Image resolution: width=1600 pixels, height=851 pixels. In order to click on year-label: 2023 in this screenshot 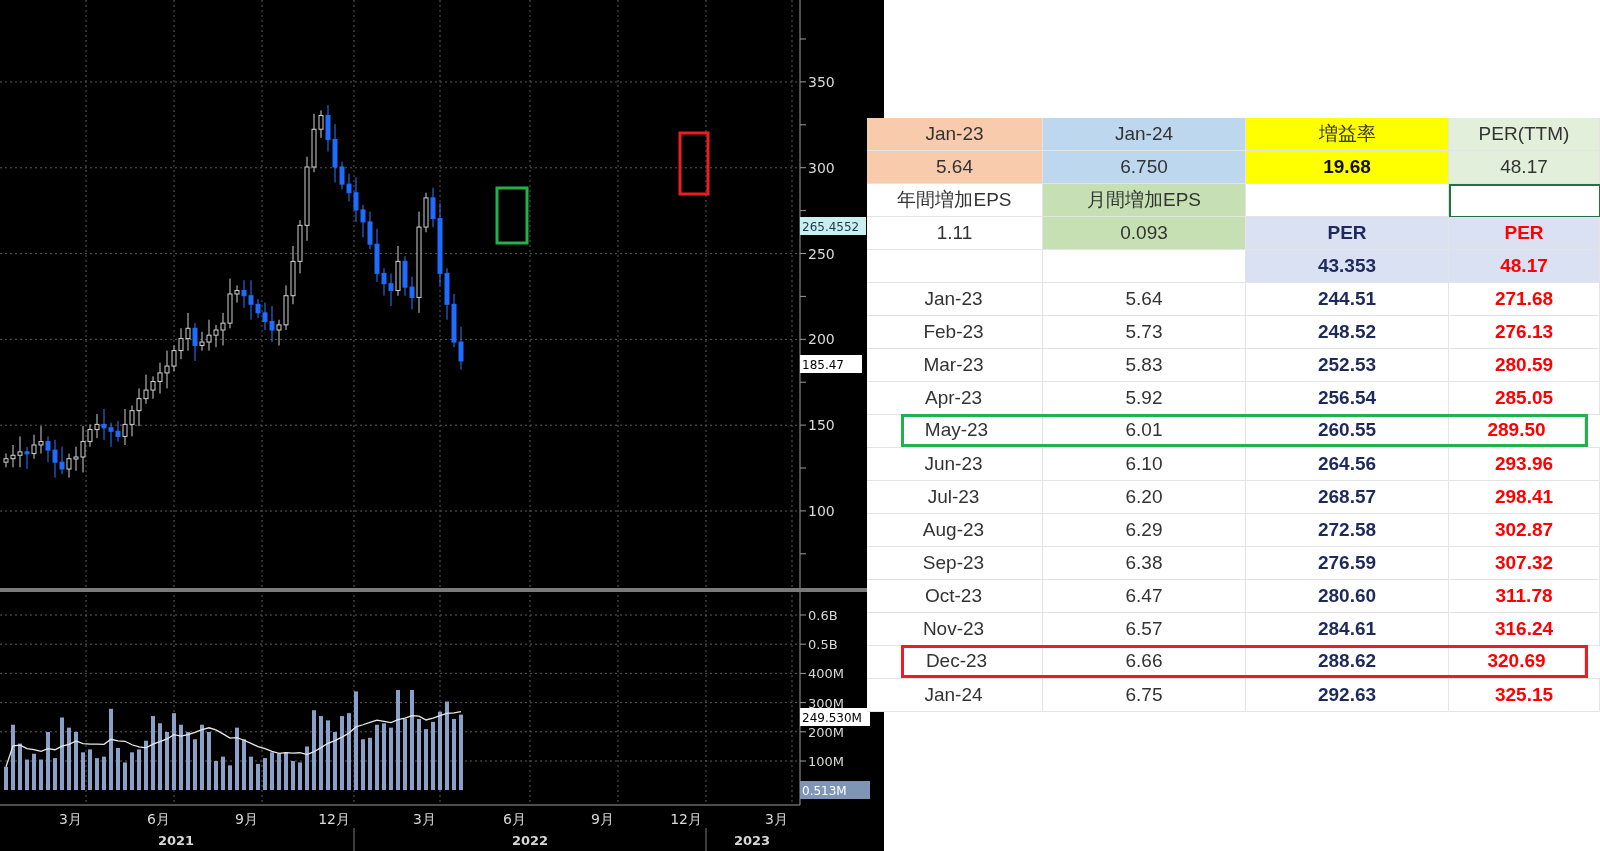, I will do `click(752, 840)`.